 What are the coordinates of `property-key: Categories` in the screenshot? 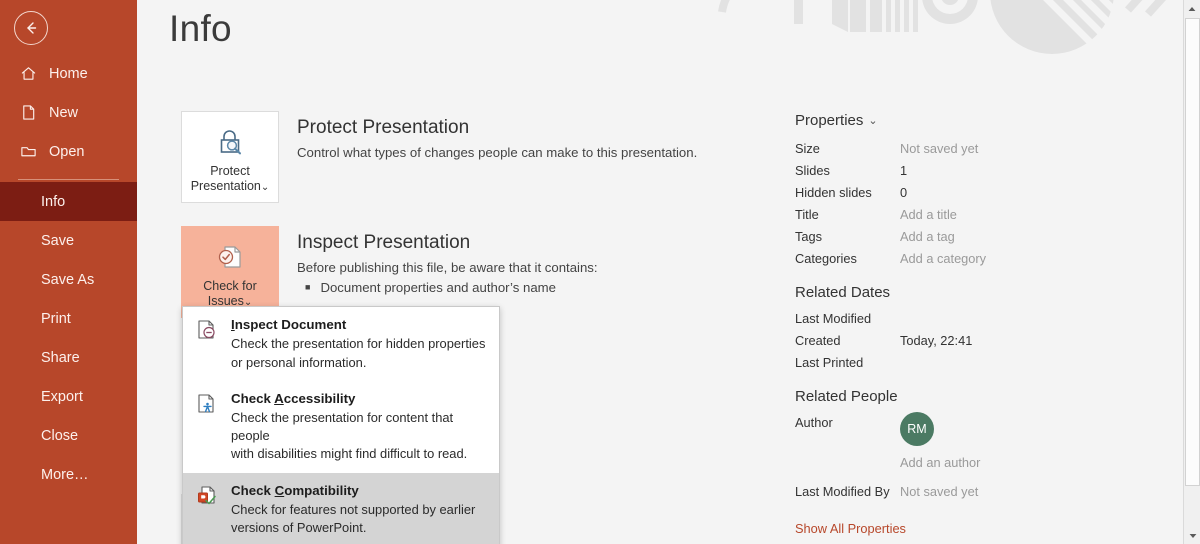 It's located at (826, 258).